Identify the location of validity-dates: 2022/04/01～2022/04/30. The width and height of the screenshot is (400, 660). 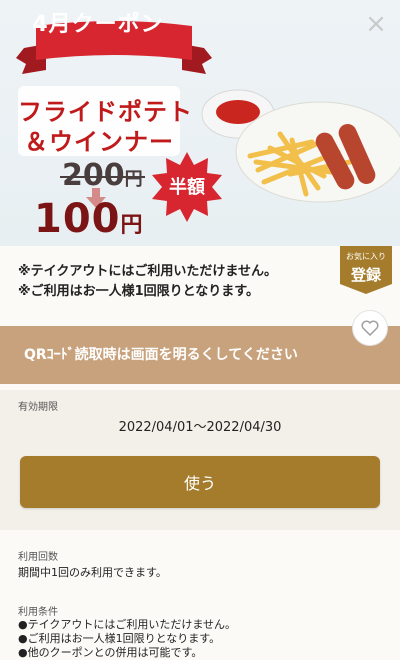
(200, 427).